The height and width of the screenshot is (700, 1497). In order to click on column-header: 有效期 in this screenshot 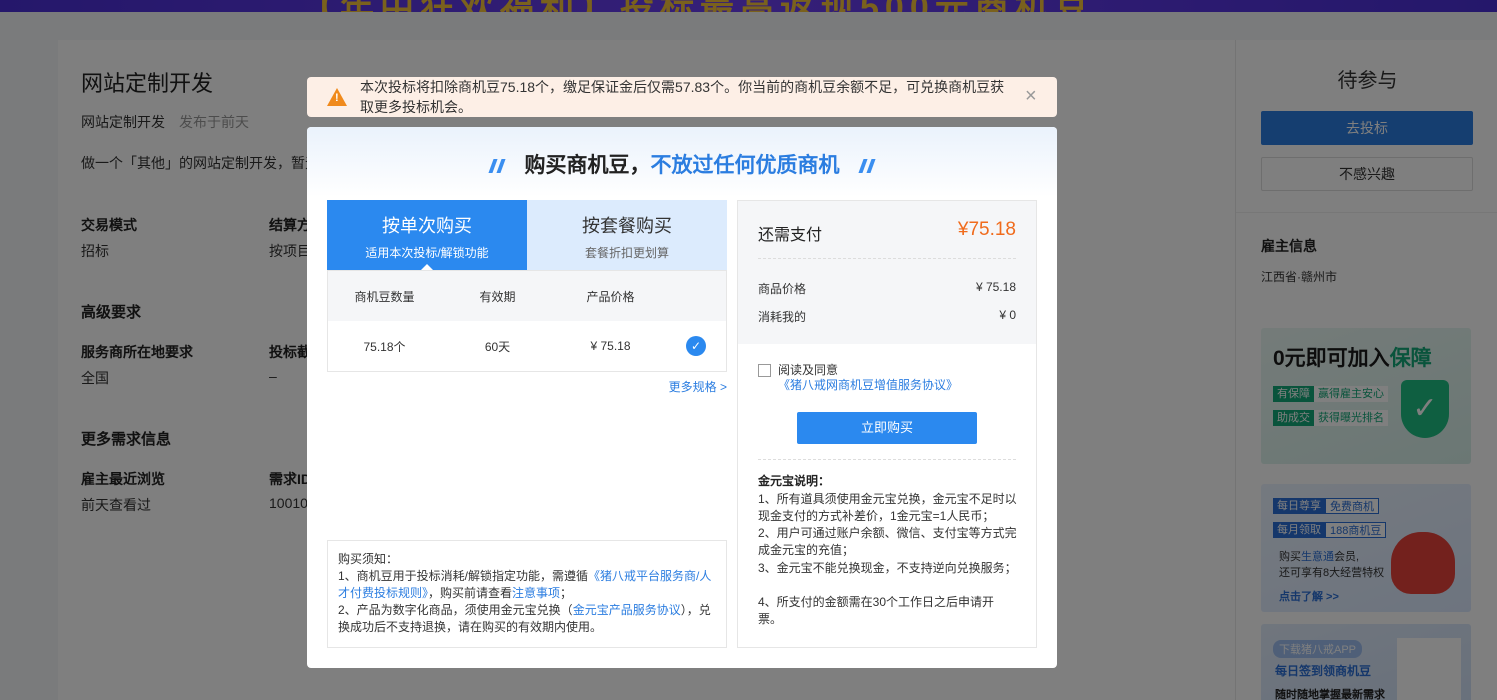, I will do `click(497, 296)`.